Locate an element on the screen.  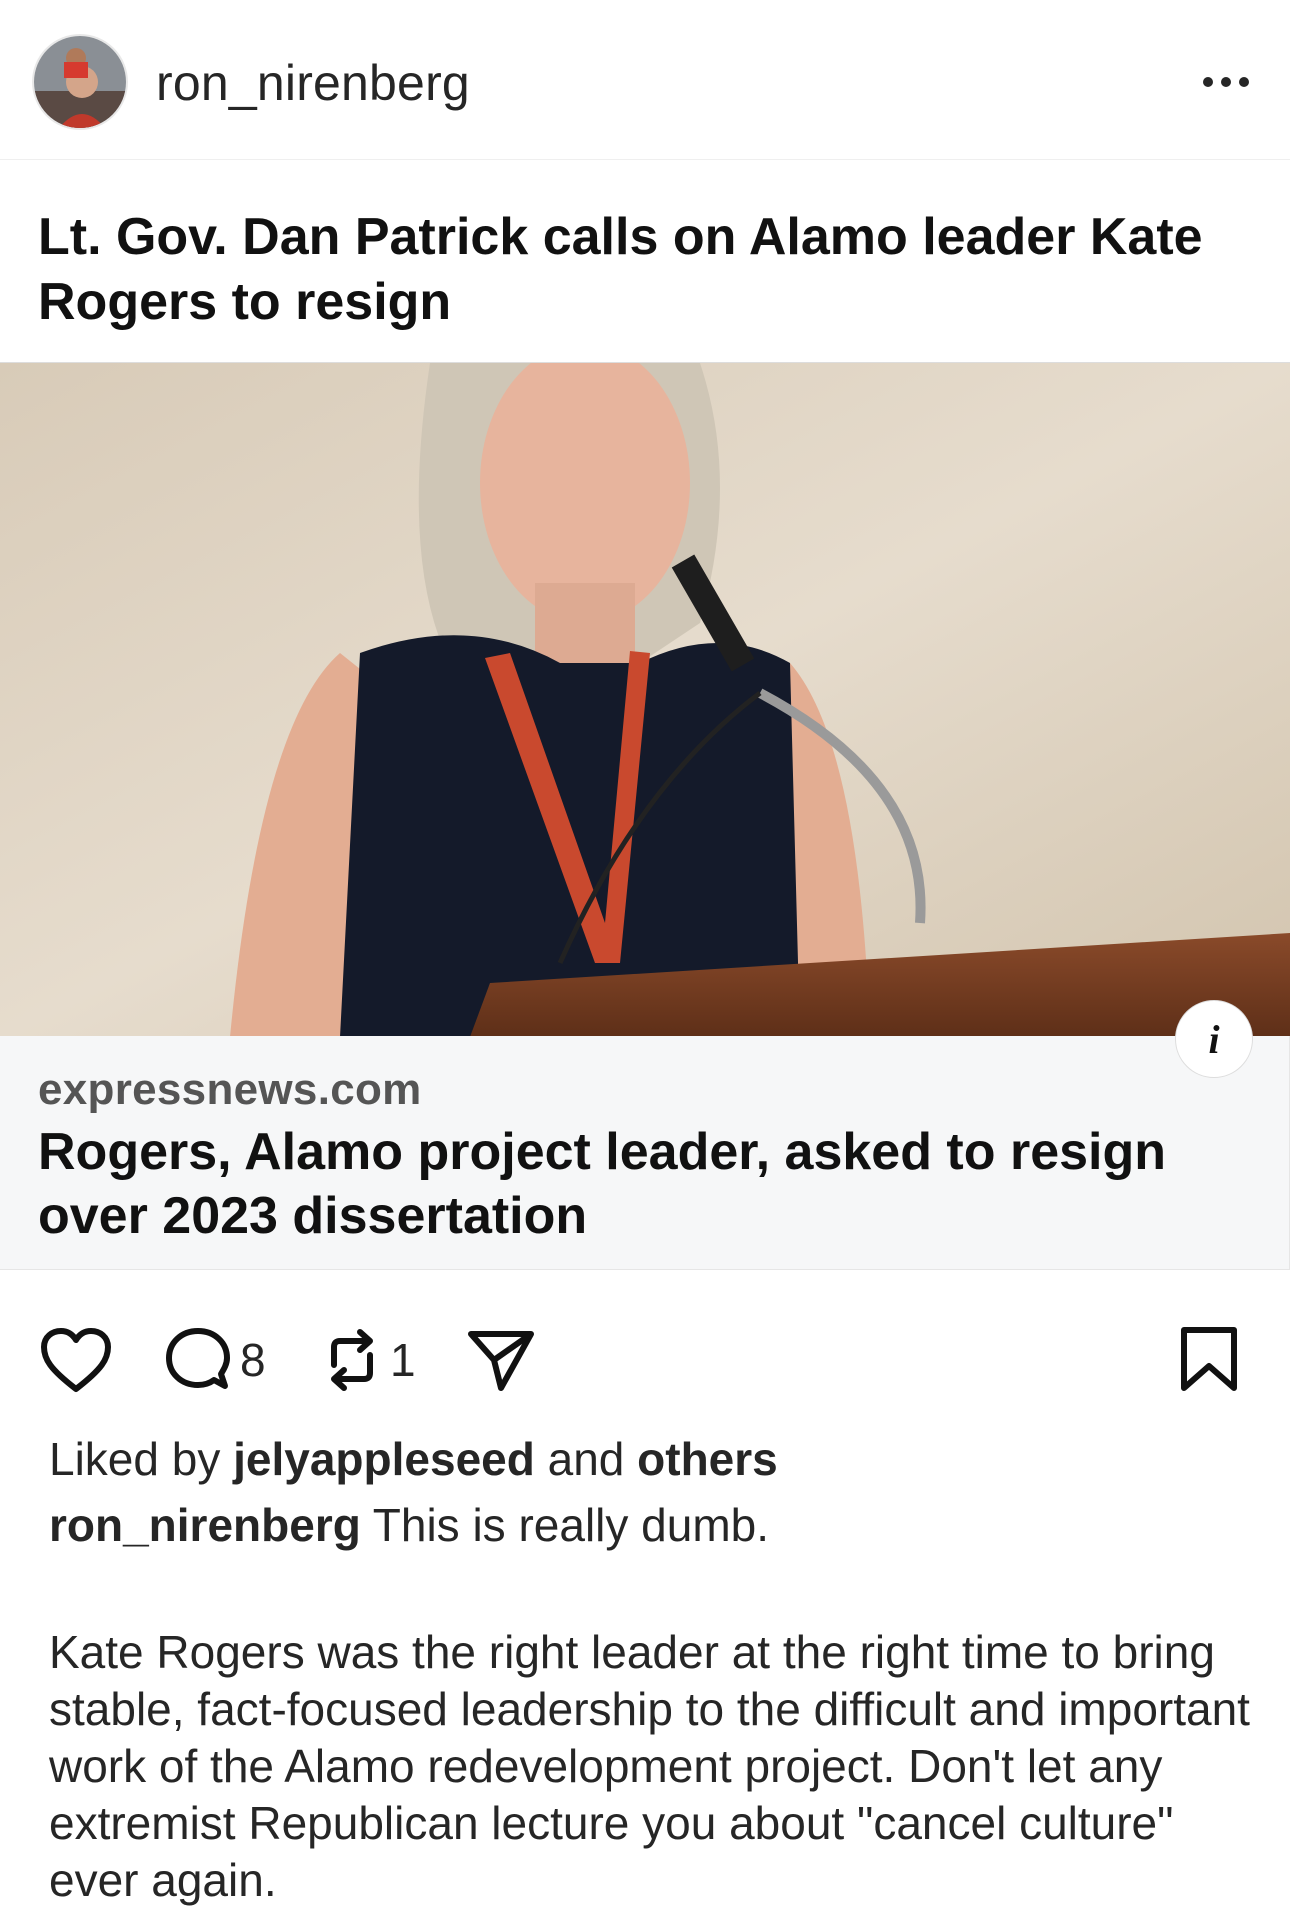
comments-count: 8 is located at coordinates (253, 1360).